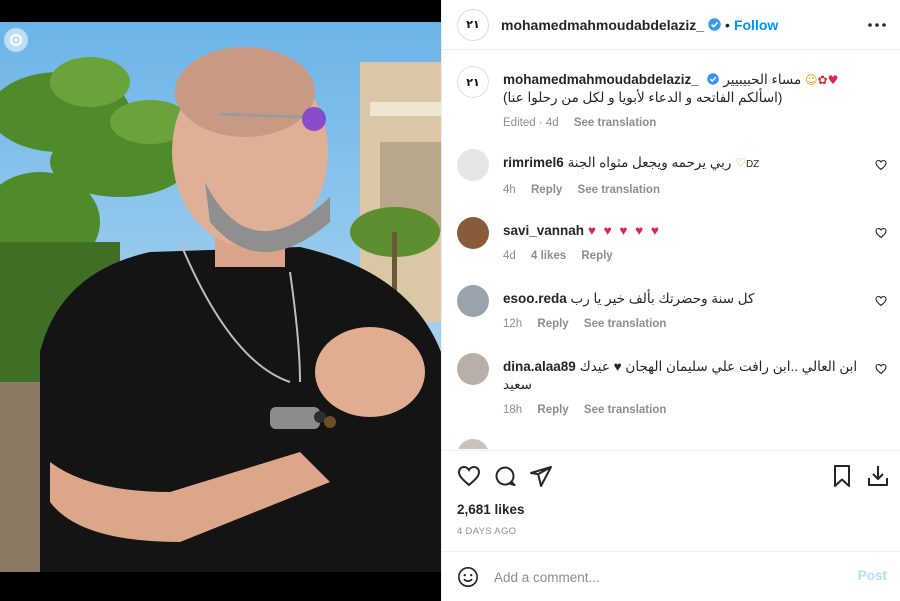  I want to click on comment-input, so click(664, 577).